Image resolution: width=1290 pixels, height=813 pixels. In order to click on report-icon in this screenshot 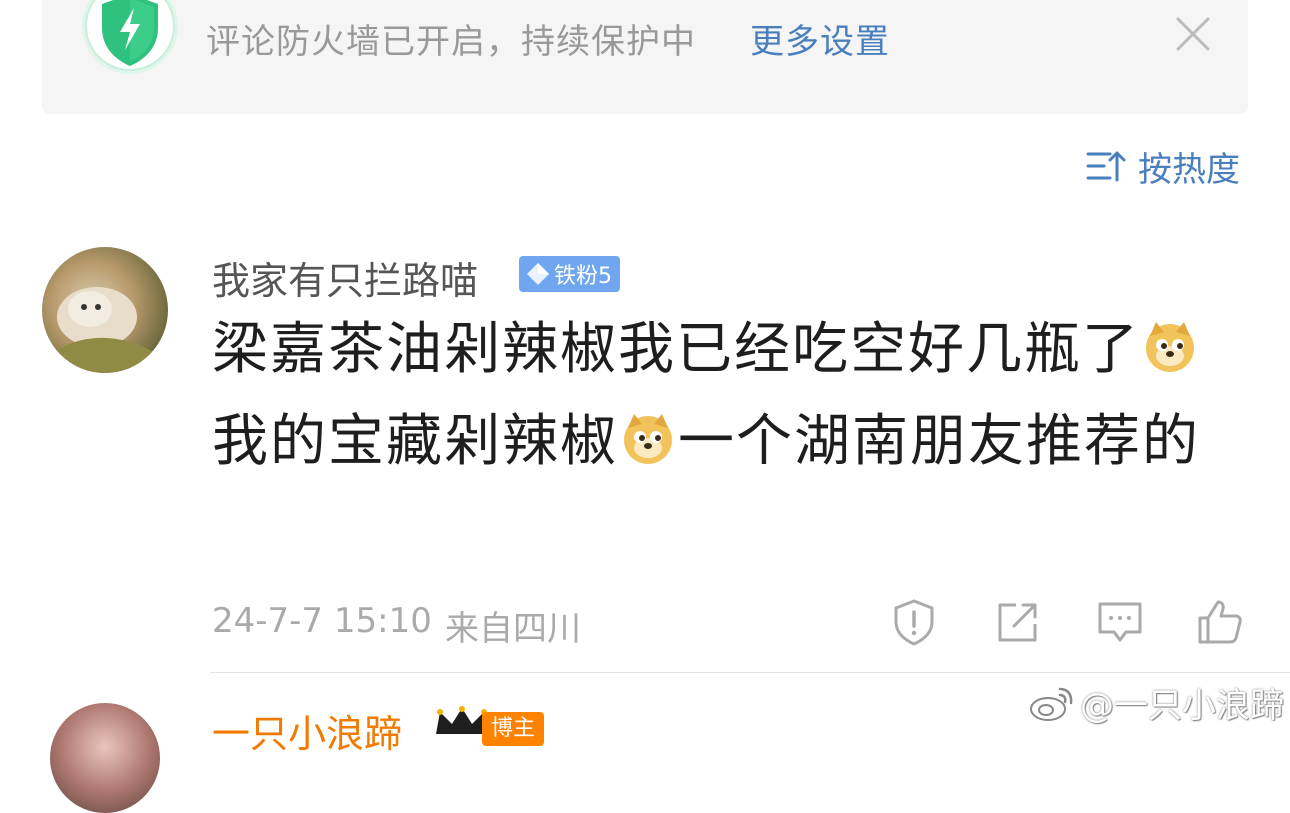, I will do `click(914, 622)`.